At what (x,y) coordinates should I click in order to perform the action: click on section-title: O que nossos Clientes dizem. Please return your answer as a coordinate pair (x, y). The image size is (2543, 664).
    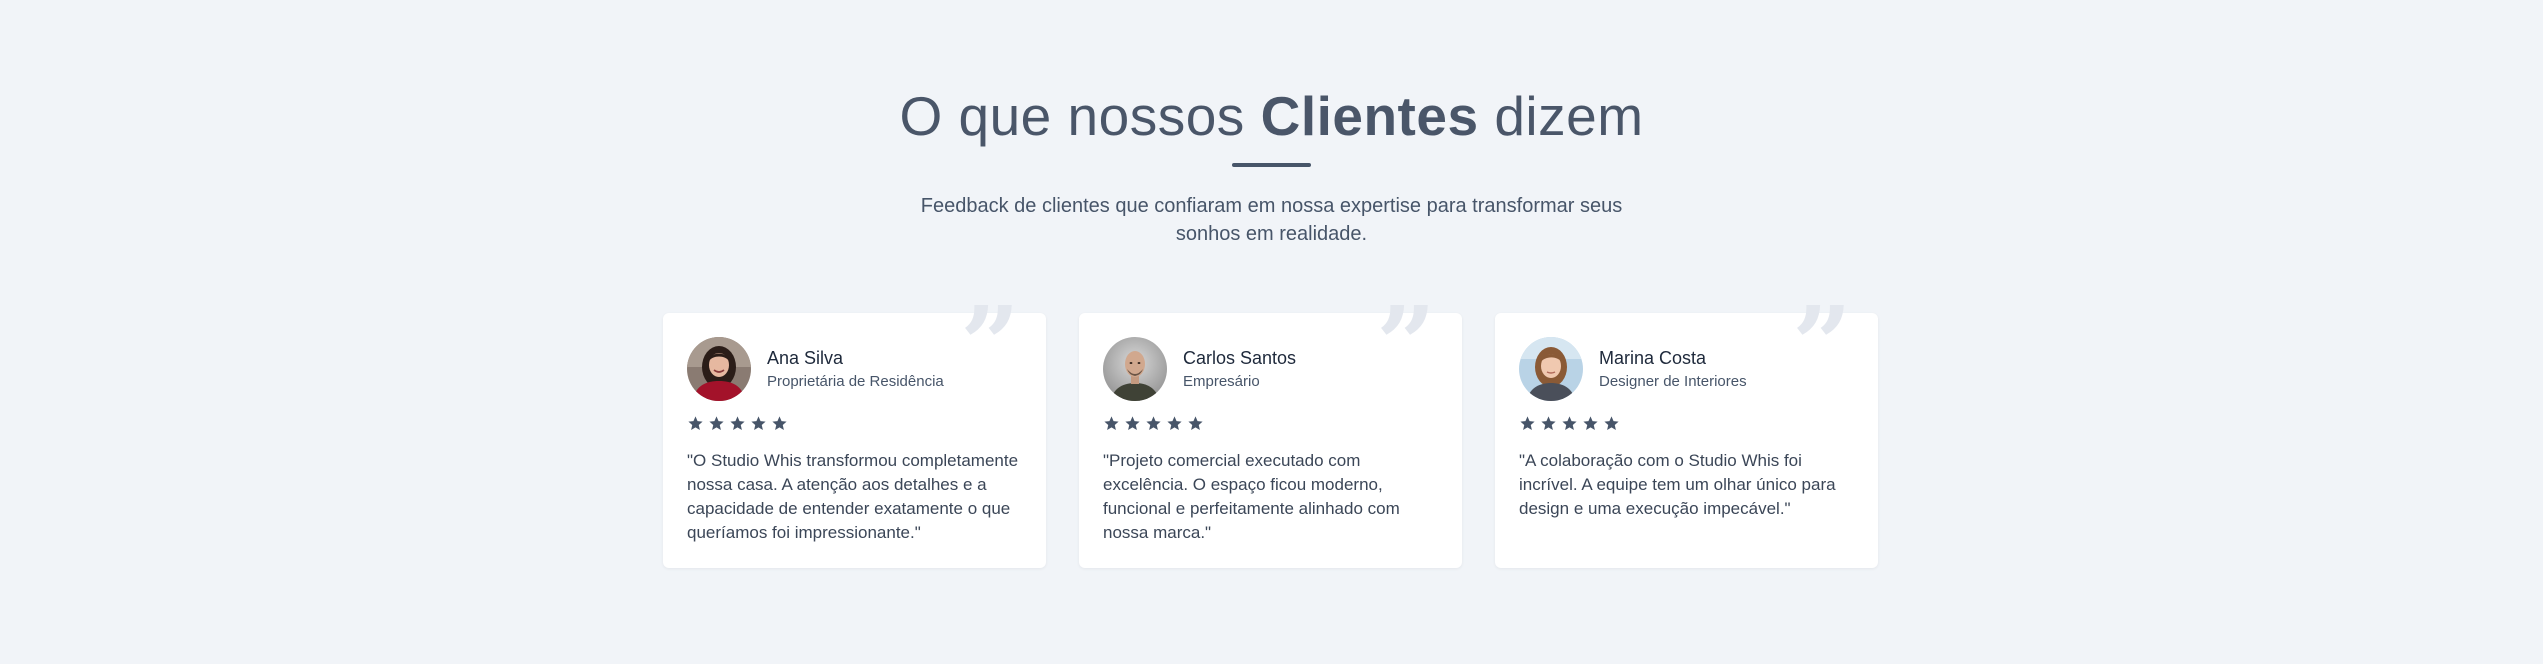
    Looking at the image, I should click on (1271, 116).